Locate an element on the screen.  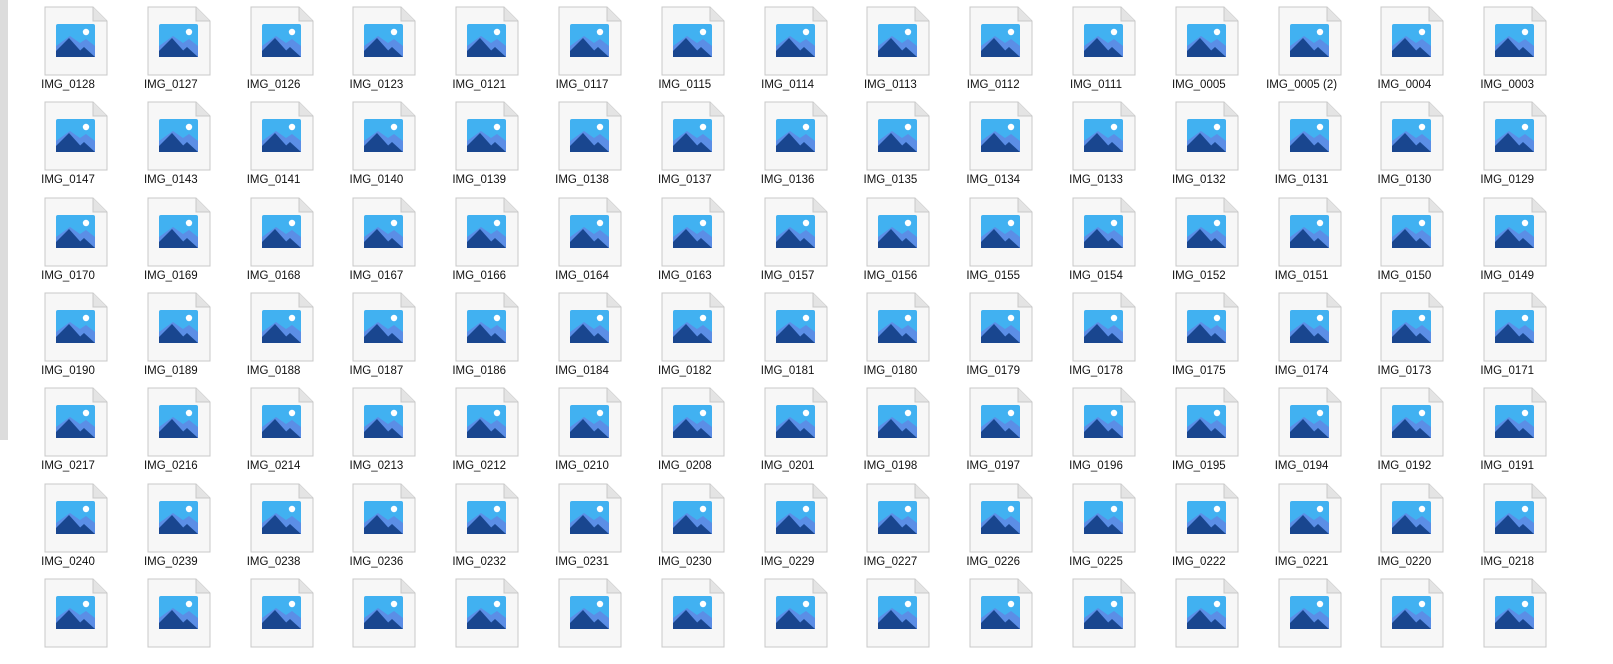
file-item: IMG_0143 is located at coordinates (162, 141).